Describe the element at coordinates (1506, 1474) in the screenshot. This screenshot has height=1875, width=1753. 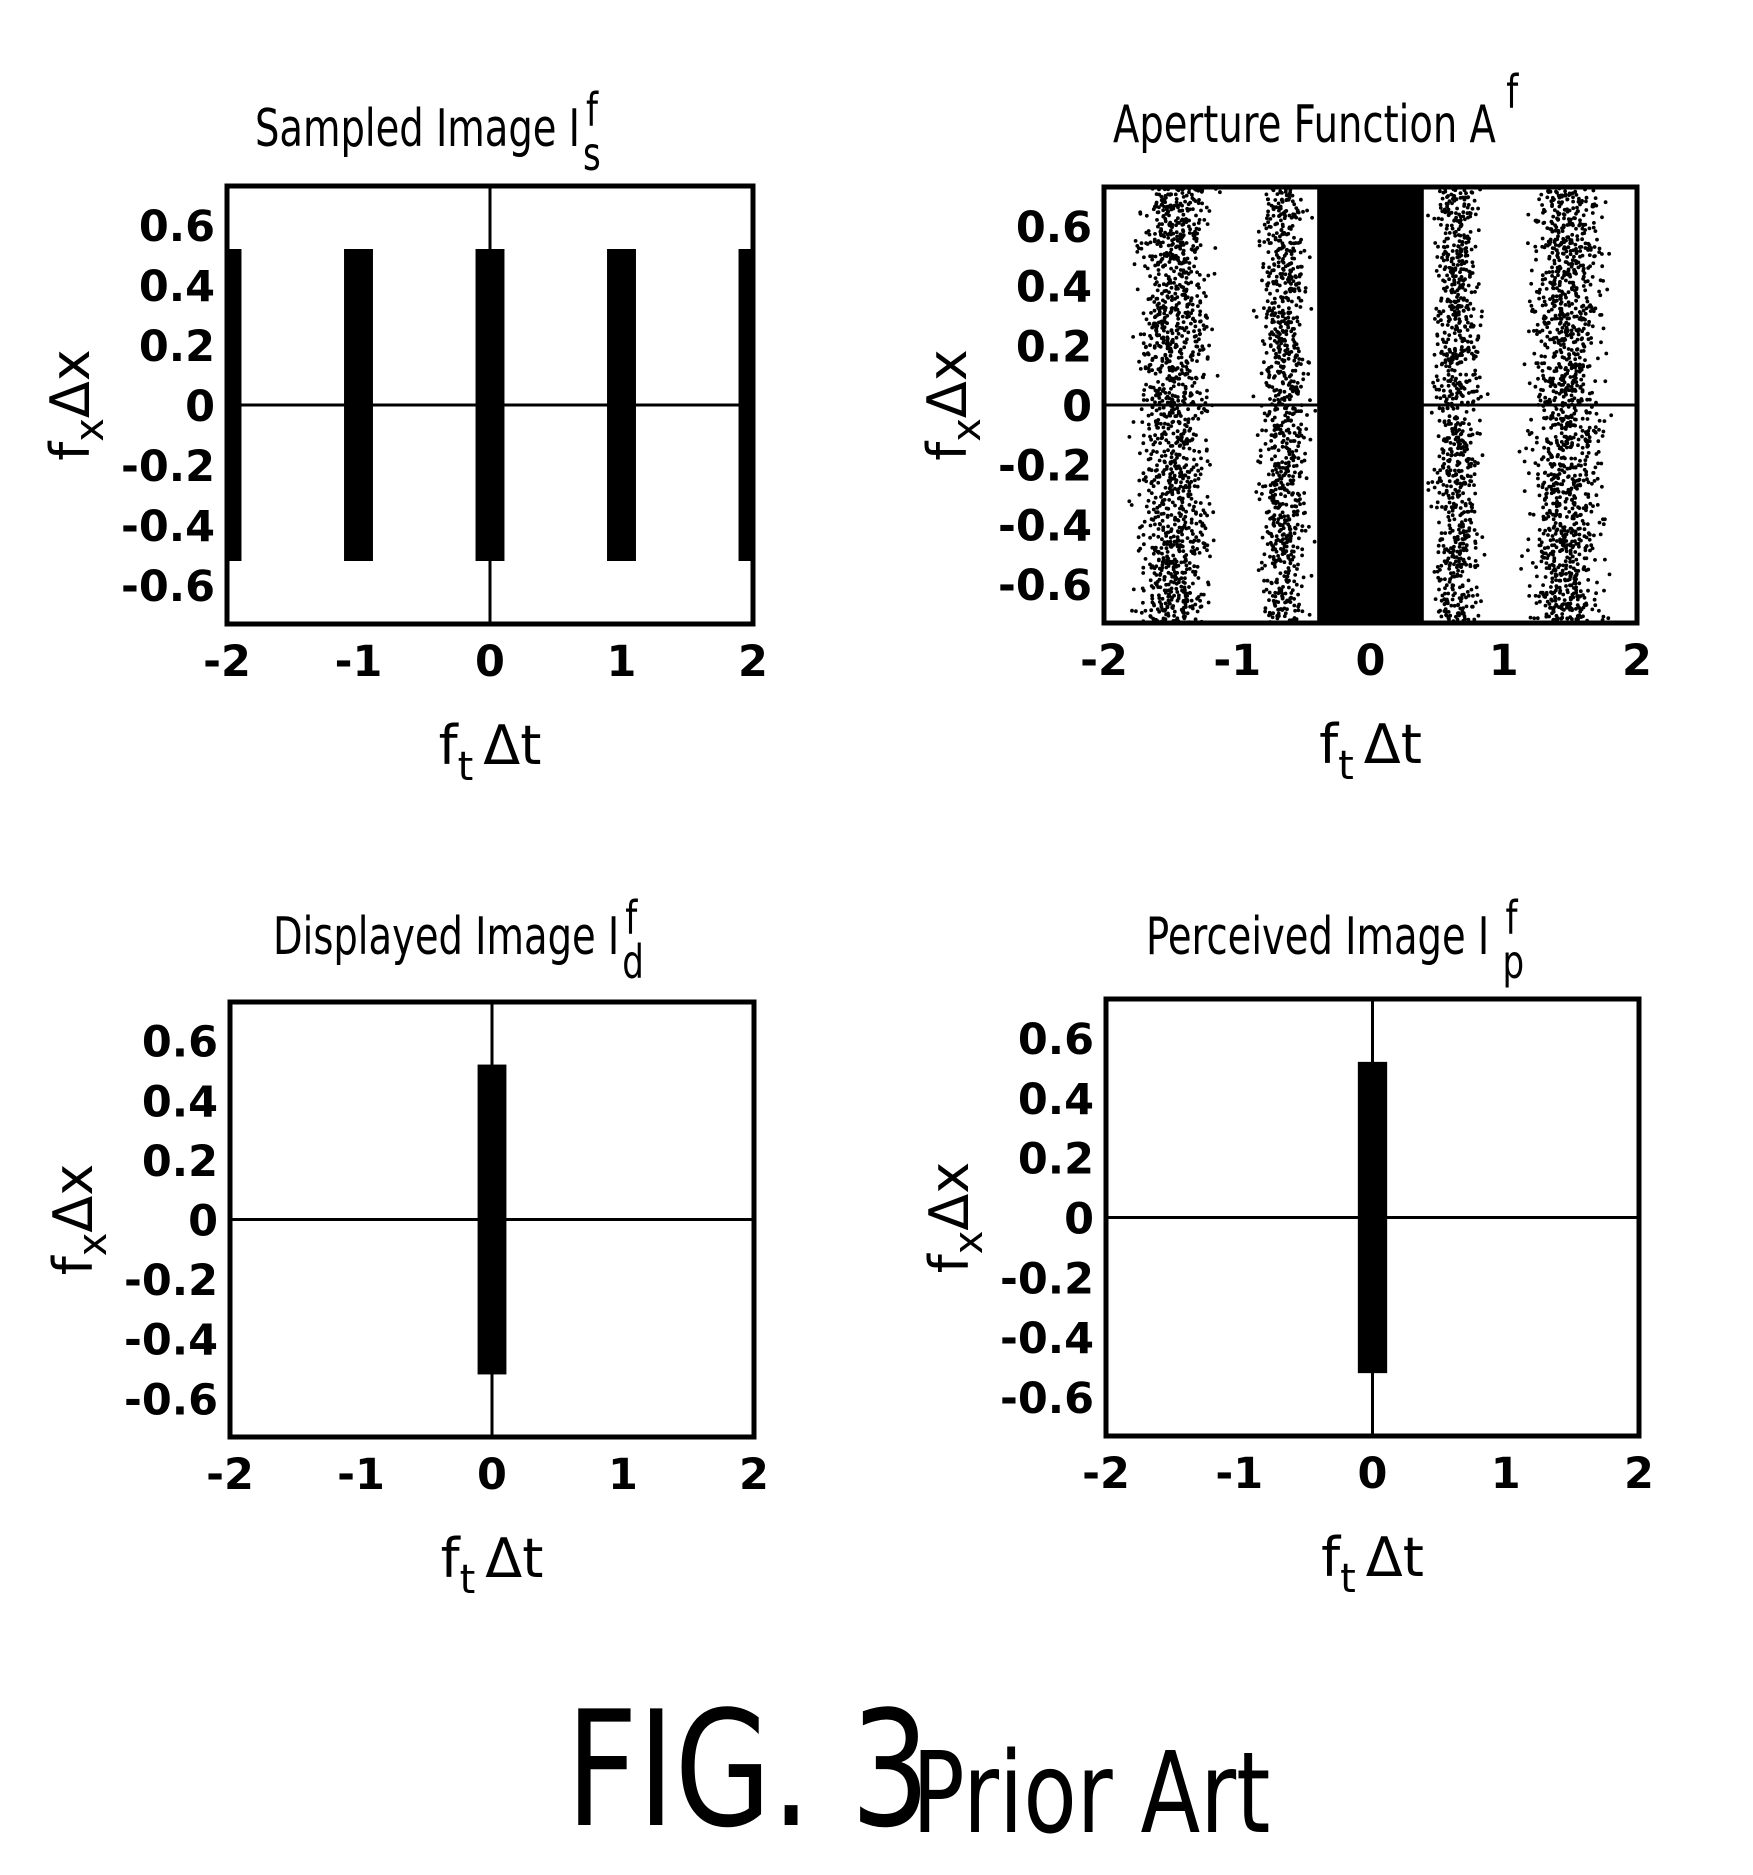
I see `x-tick-label: 1` at that location.